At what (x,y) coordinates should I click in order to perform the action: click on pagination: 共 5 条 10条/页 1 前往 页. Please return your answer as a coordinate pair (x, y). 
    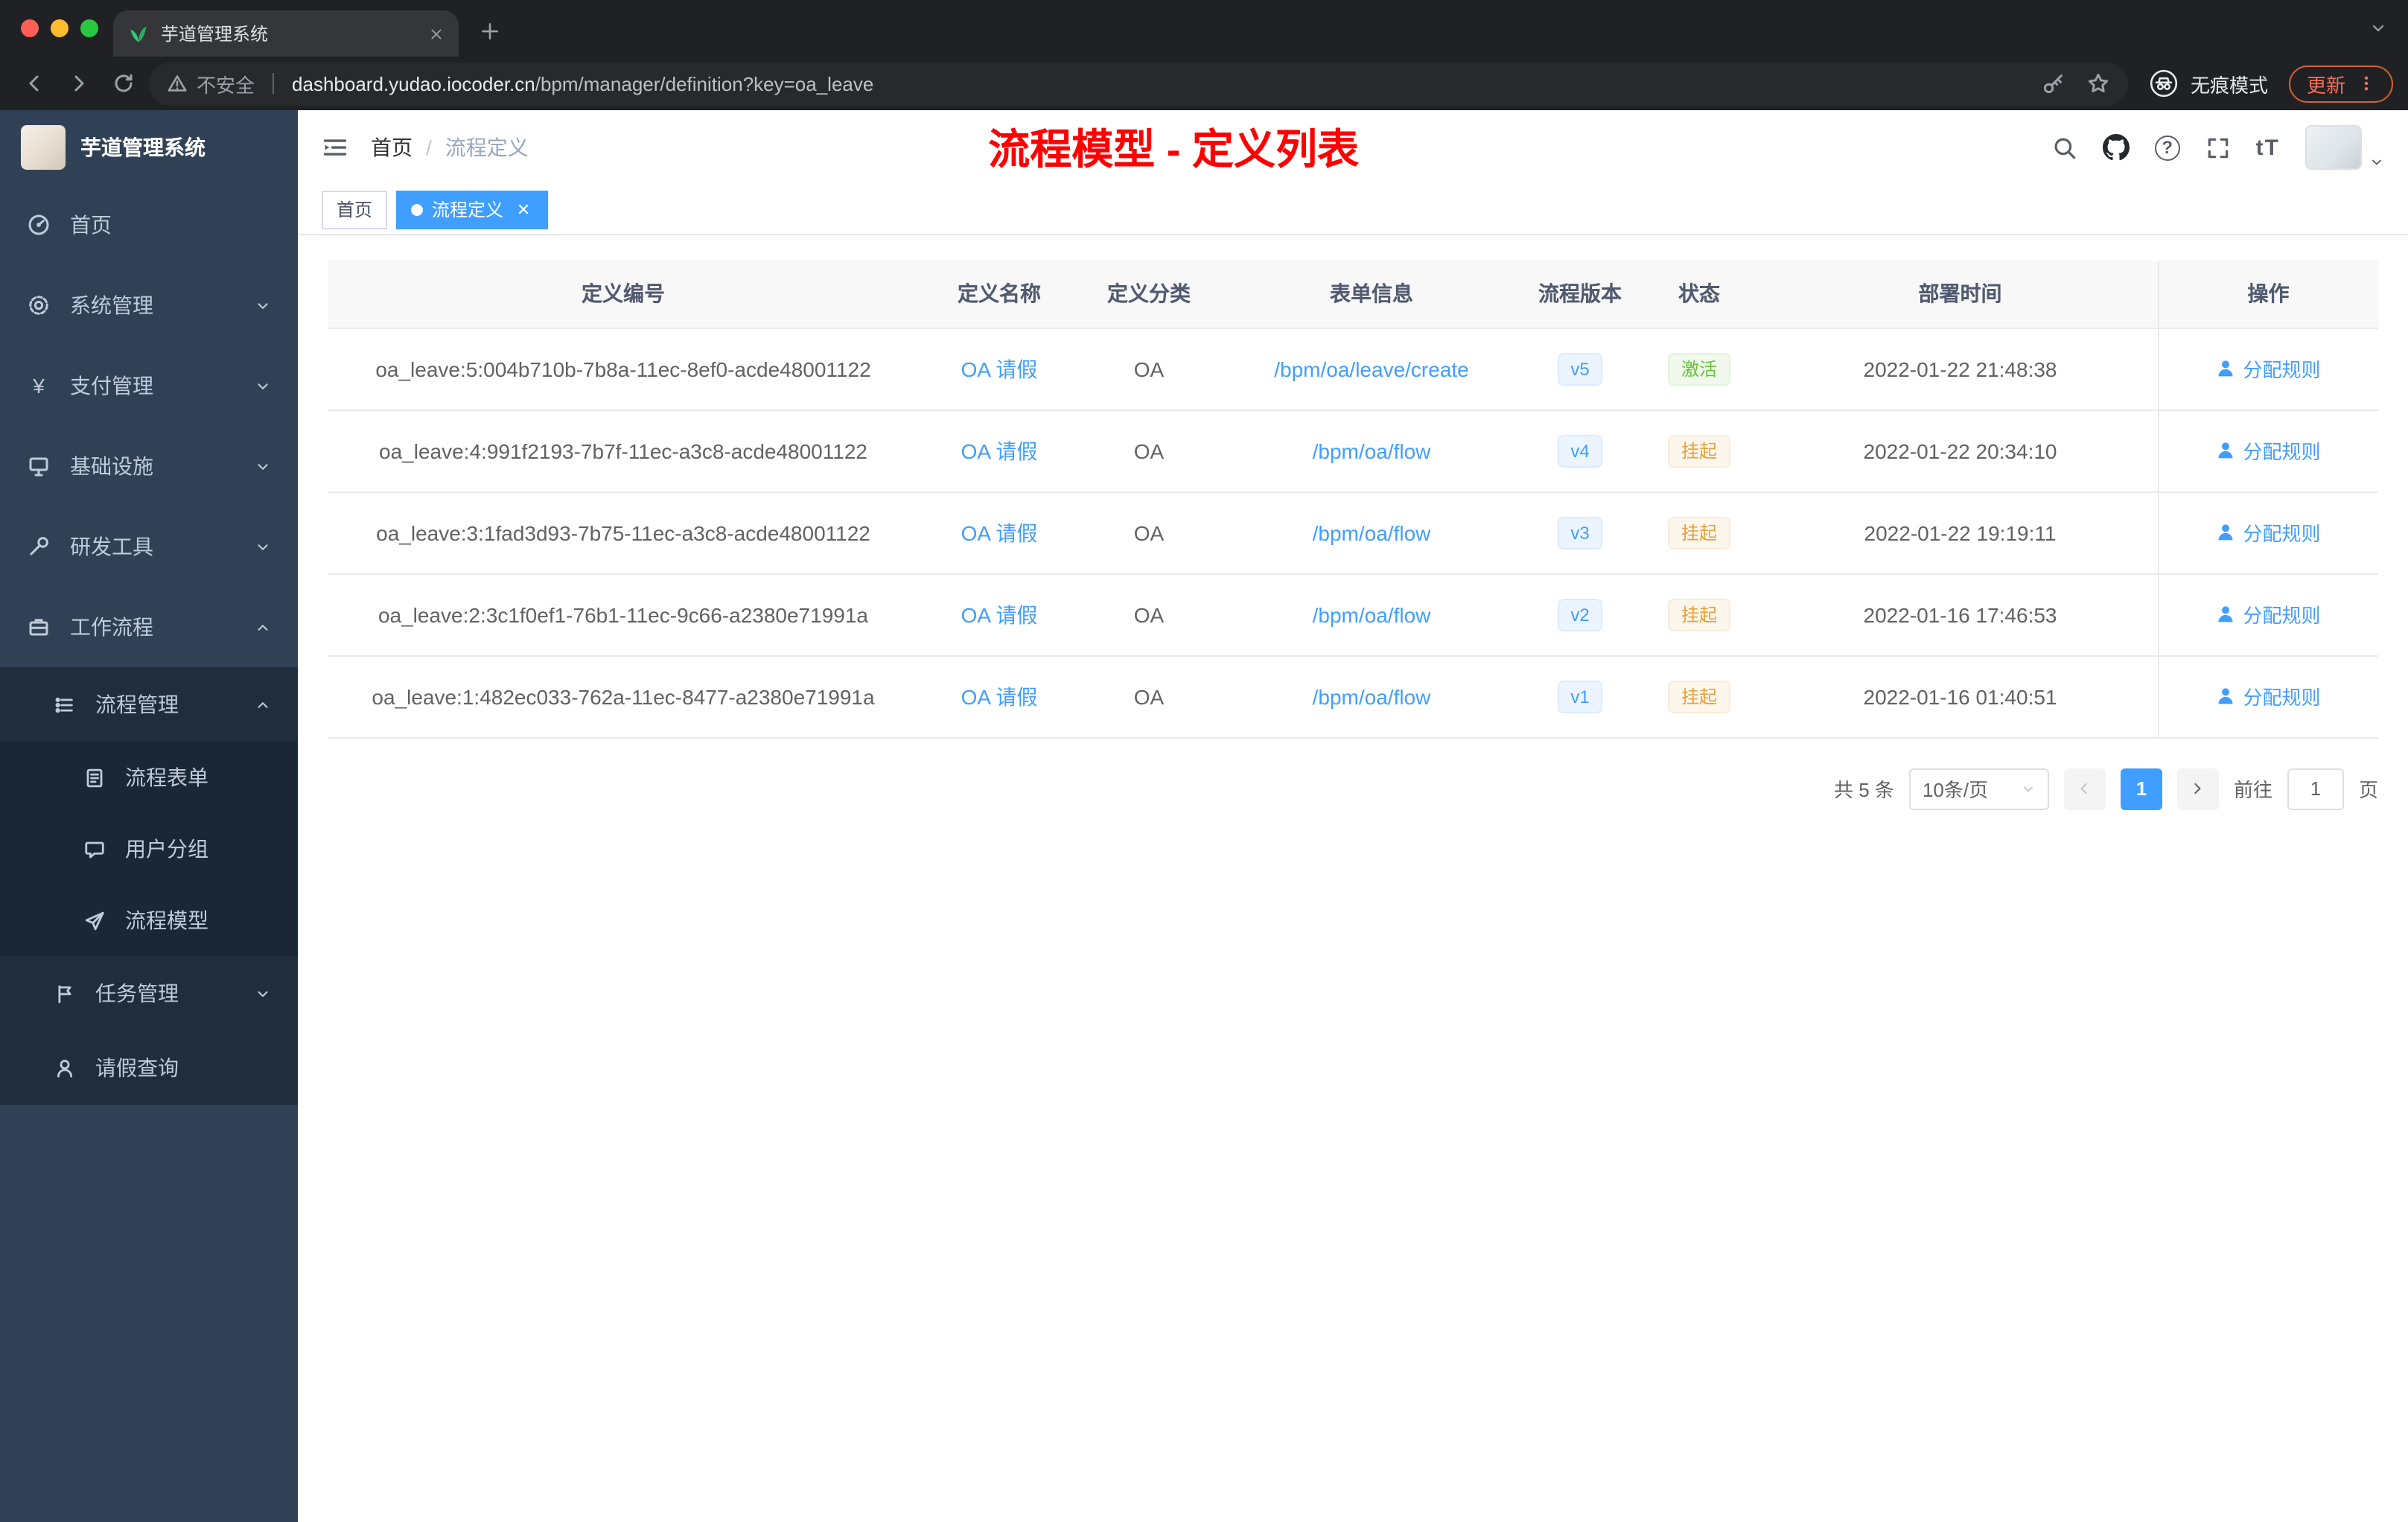
    Looking at the image, I should click on (1353, 788).